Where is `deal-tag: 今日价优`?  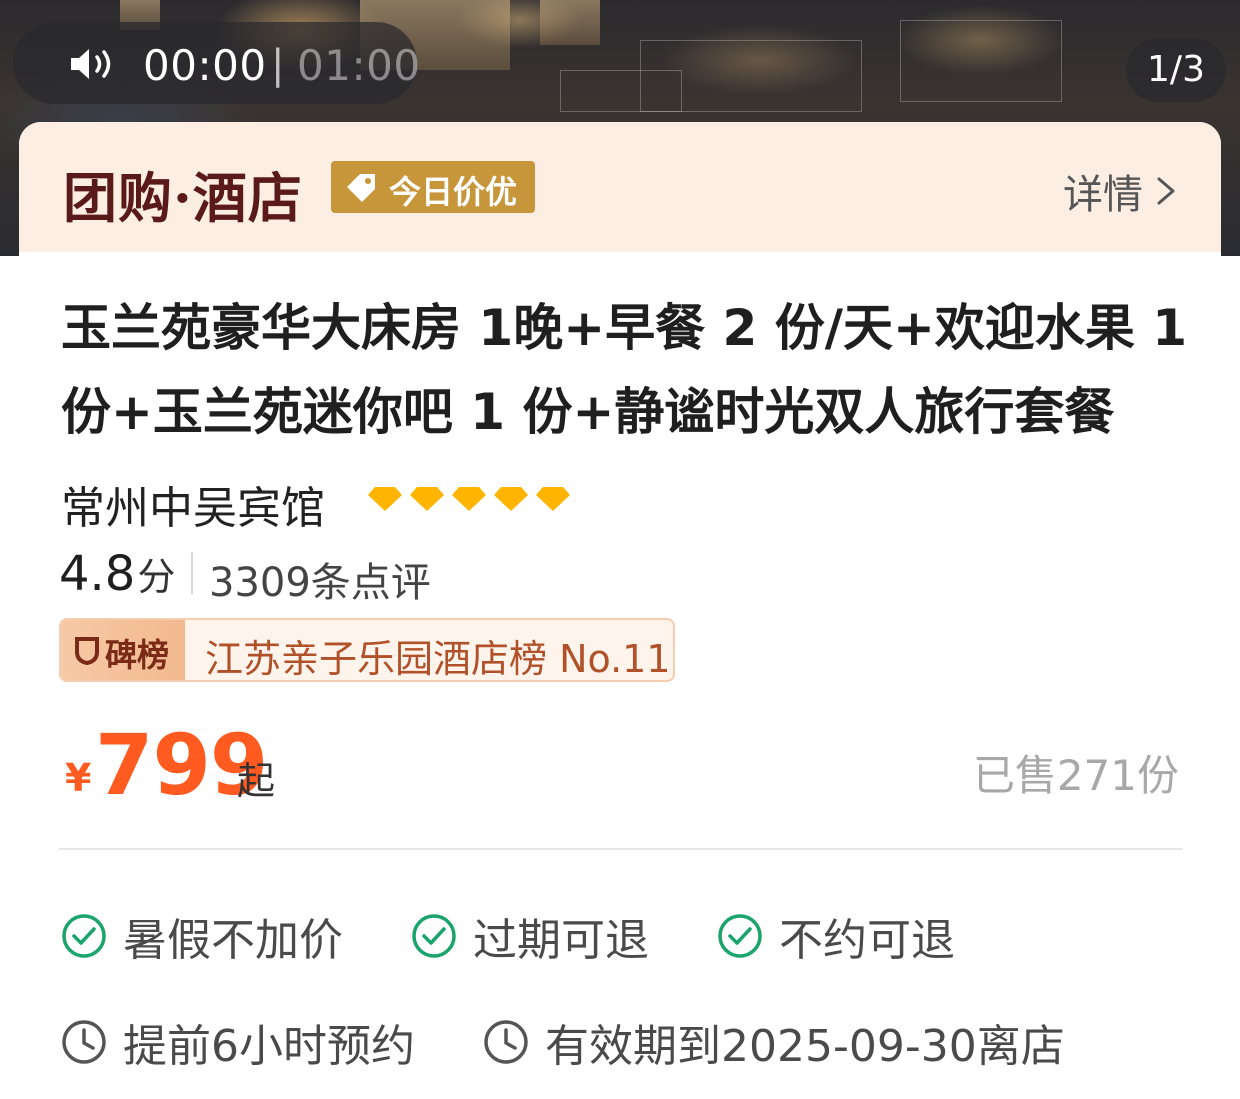
deal-tag: 今日价优 is located at coordinates (433, 187).